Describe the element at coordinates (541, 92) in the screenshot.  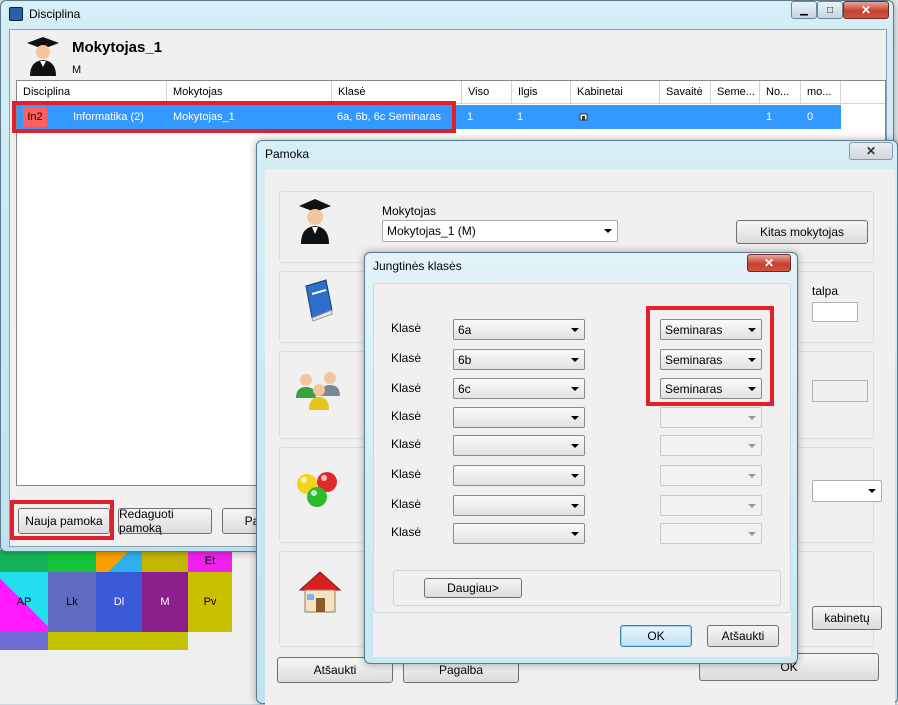
I see `col-length: Ilgis` at that location.